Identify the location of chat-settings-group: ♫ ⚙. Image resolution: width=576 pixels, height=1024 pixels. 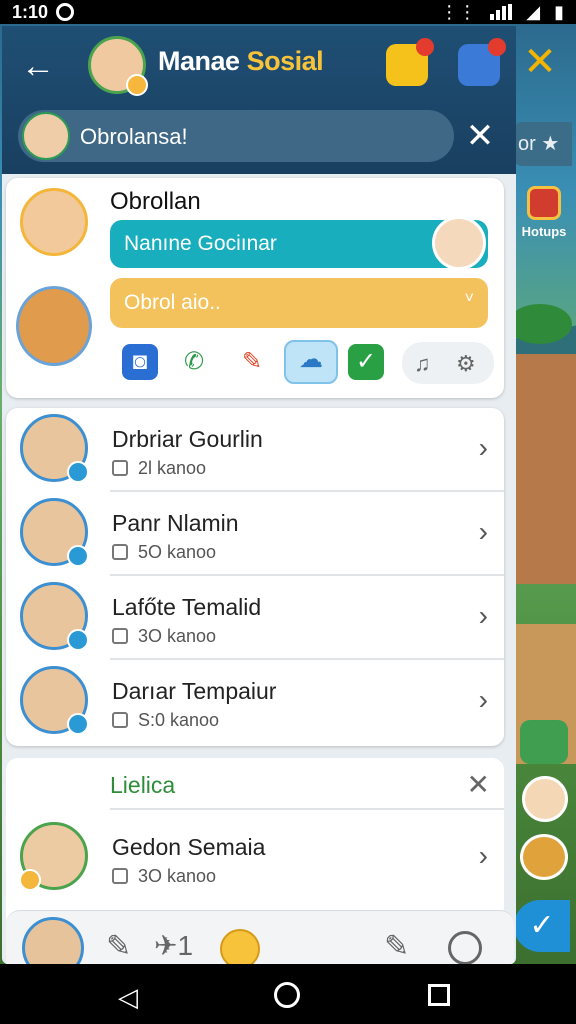
(448, 363).